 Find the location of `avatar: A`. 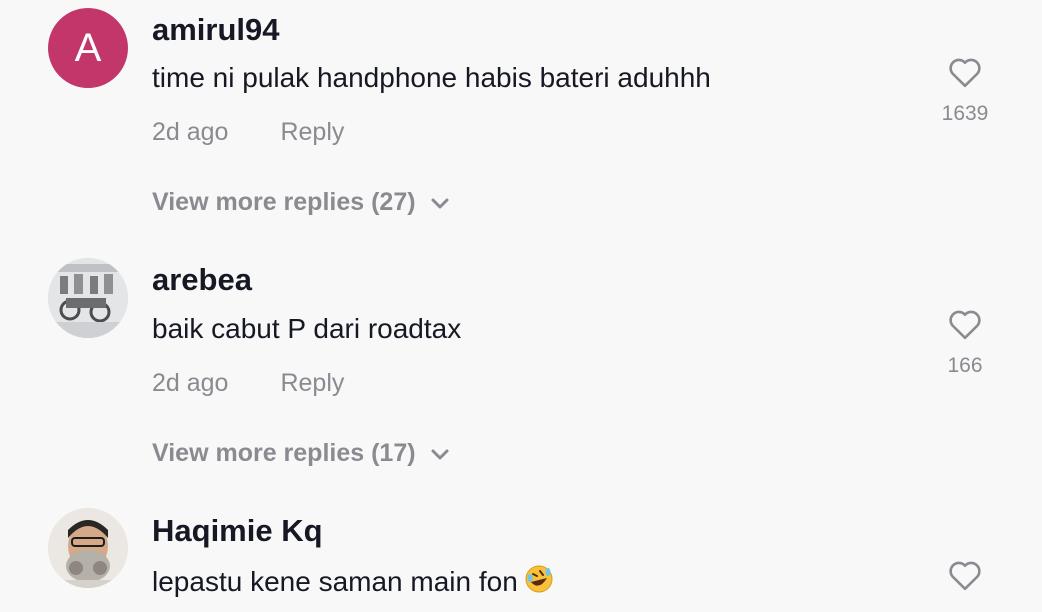

avatar: A is located at coordinates (88, 48).